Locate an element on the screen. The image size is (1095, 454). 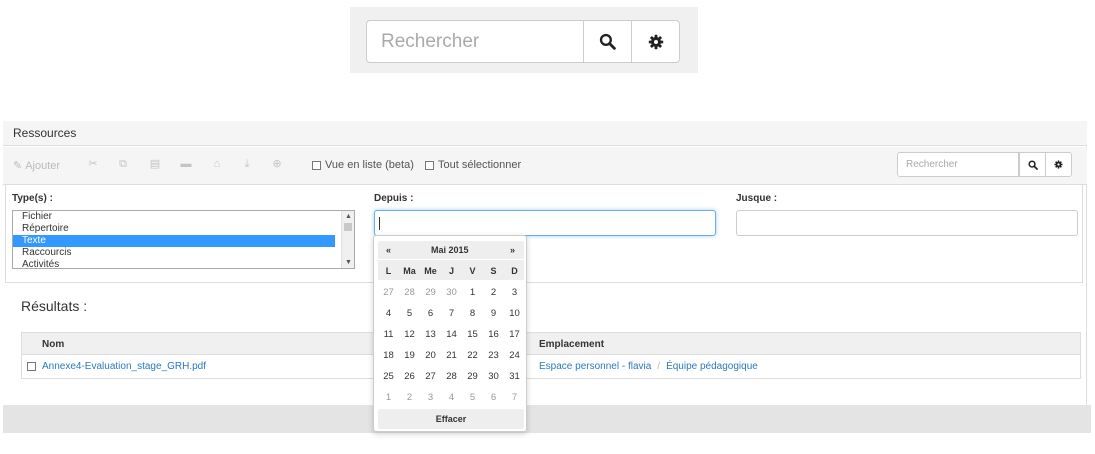
settings-button-zoomed is located at coordinates (655, 41).